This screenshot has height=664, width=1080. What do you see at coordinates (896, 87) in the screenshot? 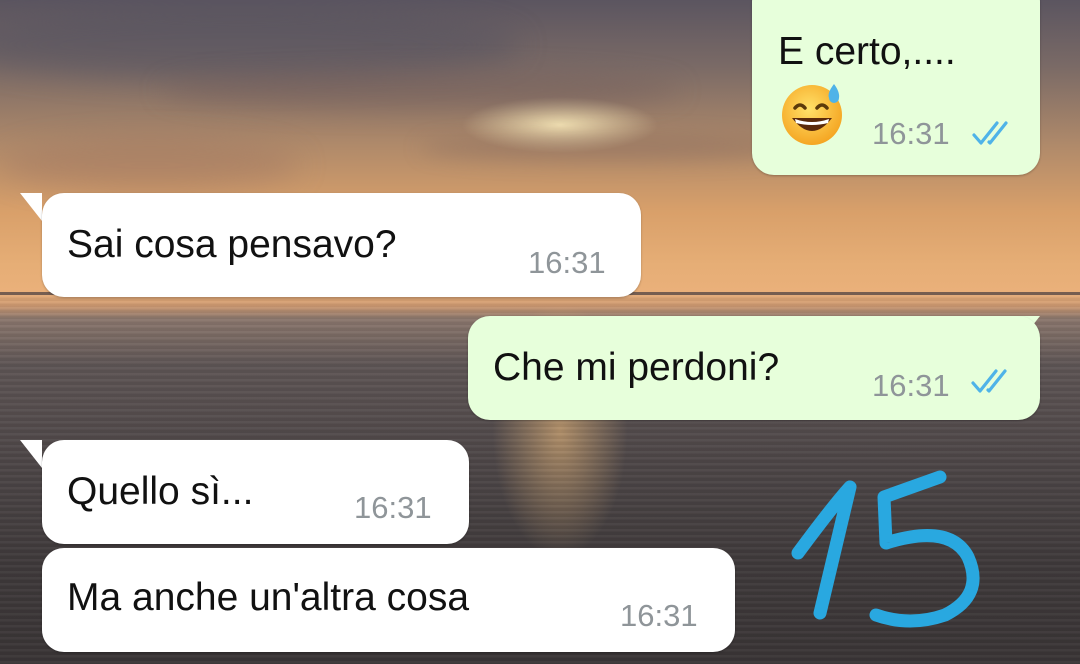
I see `message-bubble-outgoing: E certo,.... 16:31` at bounding box center [896, 87].